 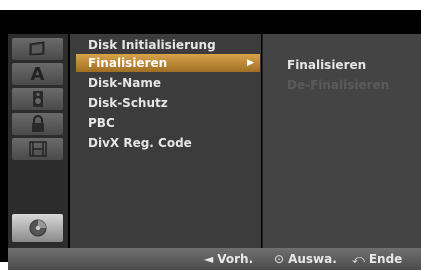 I want to click on enter-icon: ⊙, so click(x=279, y=259).